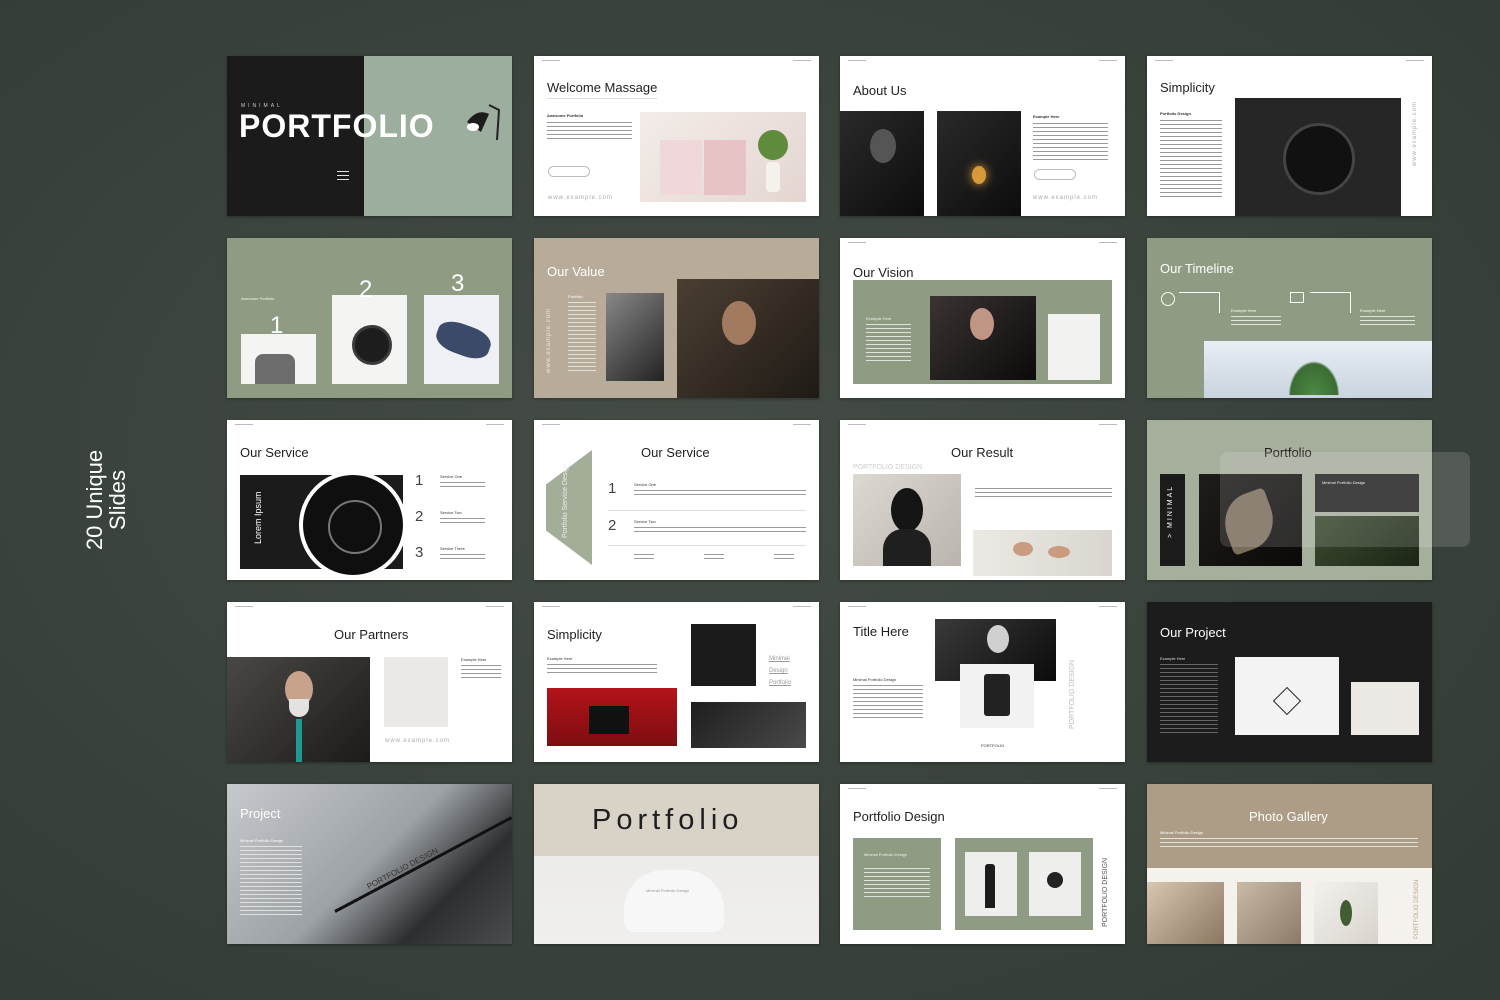 This screenshot has width=1500, height=1000. Describe the element at coordinates (983, 338) in the screenshot. I see `woman-portrait-photo` at that location.